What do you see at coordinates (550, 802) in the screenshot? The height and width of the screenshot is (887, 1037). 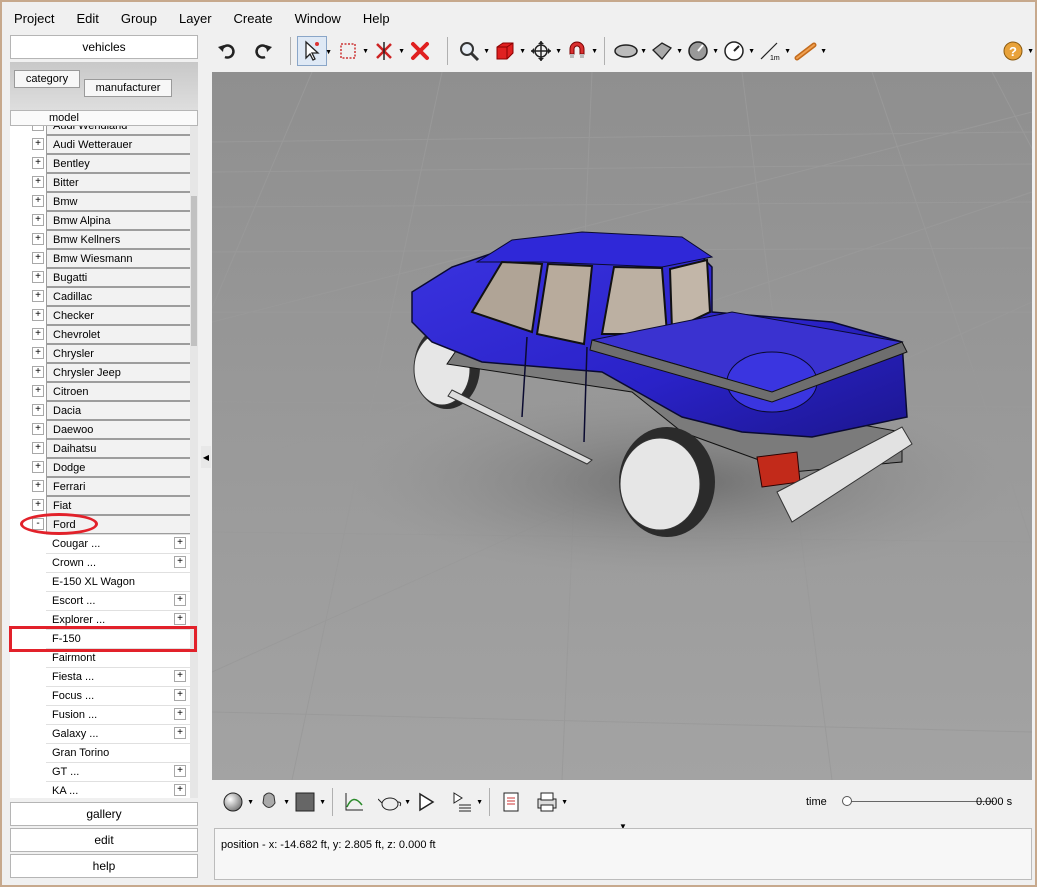 I see `print-icon: ▼` at bounding box center [550, 802].